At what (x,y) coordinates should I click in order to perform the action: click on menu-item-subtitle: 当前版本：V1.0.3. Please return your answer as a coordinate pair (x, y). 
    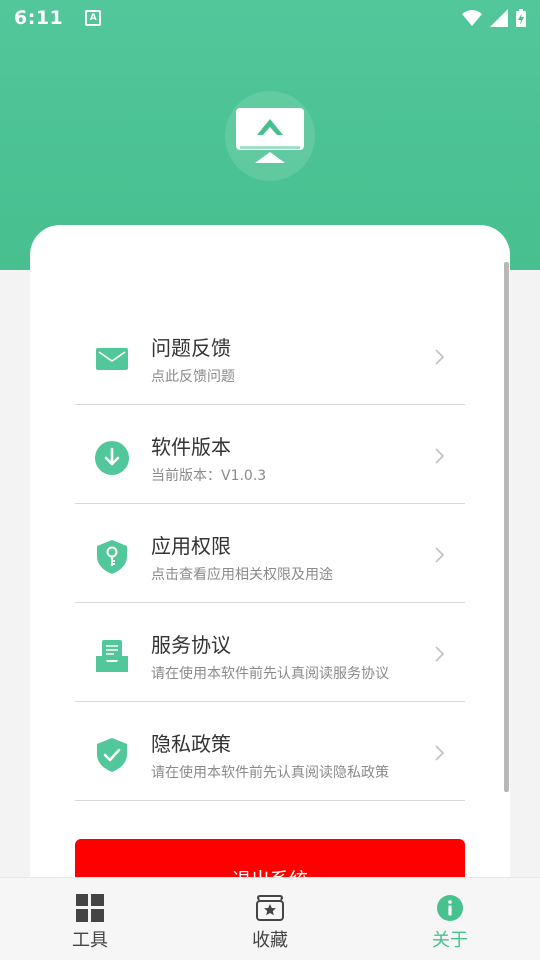
    Looking at the image, I should click on (209, 476).